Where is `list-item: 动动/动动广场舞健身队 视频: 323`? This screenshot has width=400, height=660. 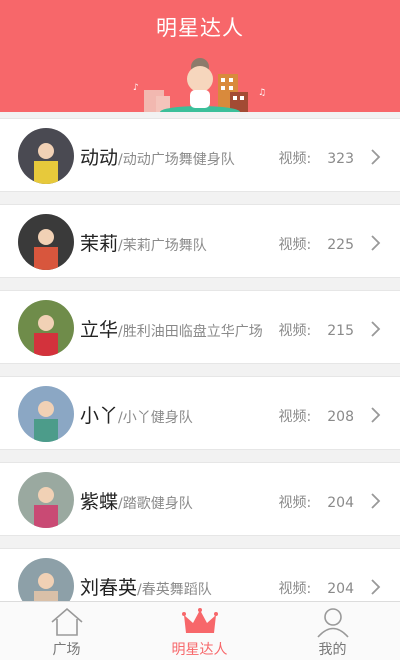 list-item: 动动/动动广场舞健身队 视频: 323 is located at coordinates (200, 155).